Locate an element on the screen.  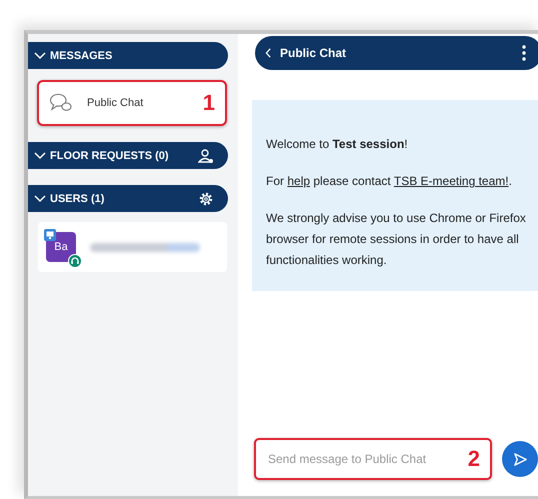
section-title: MESSAGES is located at coordinates (82, 56).